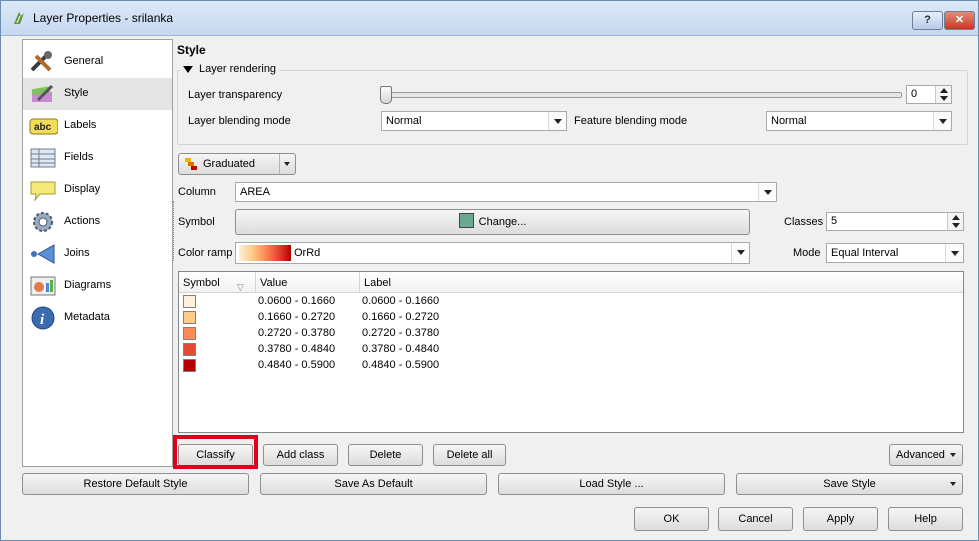  Describe the element at coordinates (926, 455) in the screenshot. I see `advanced-button: Advanced` at that location.